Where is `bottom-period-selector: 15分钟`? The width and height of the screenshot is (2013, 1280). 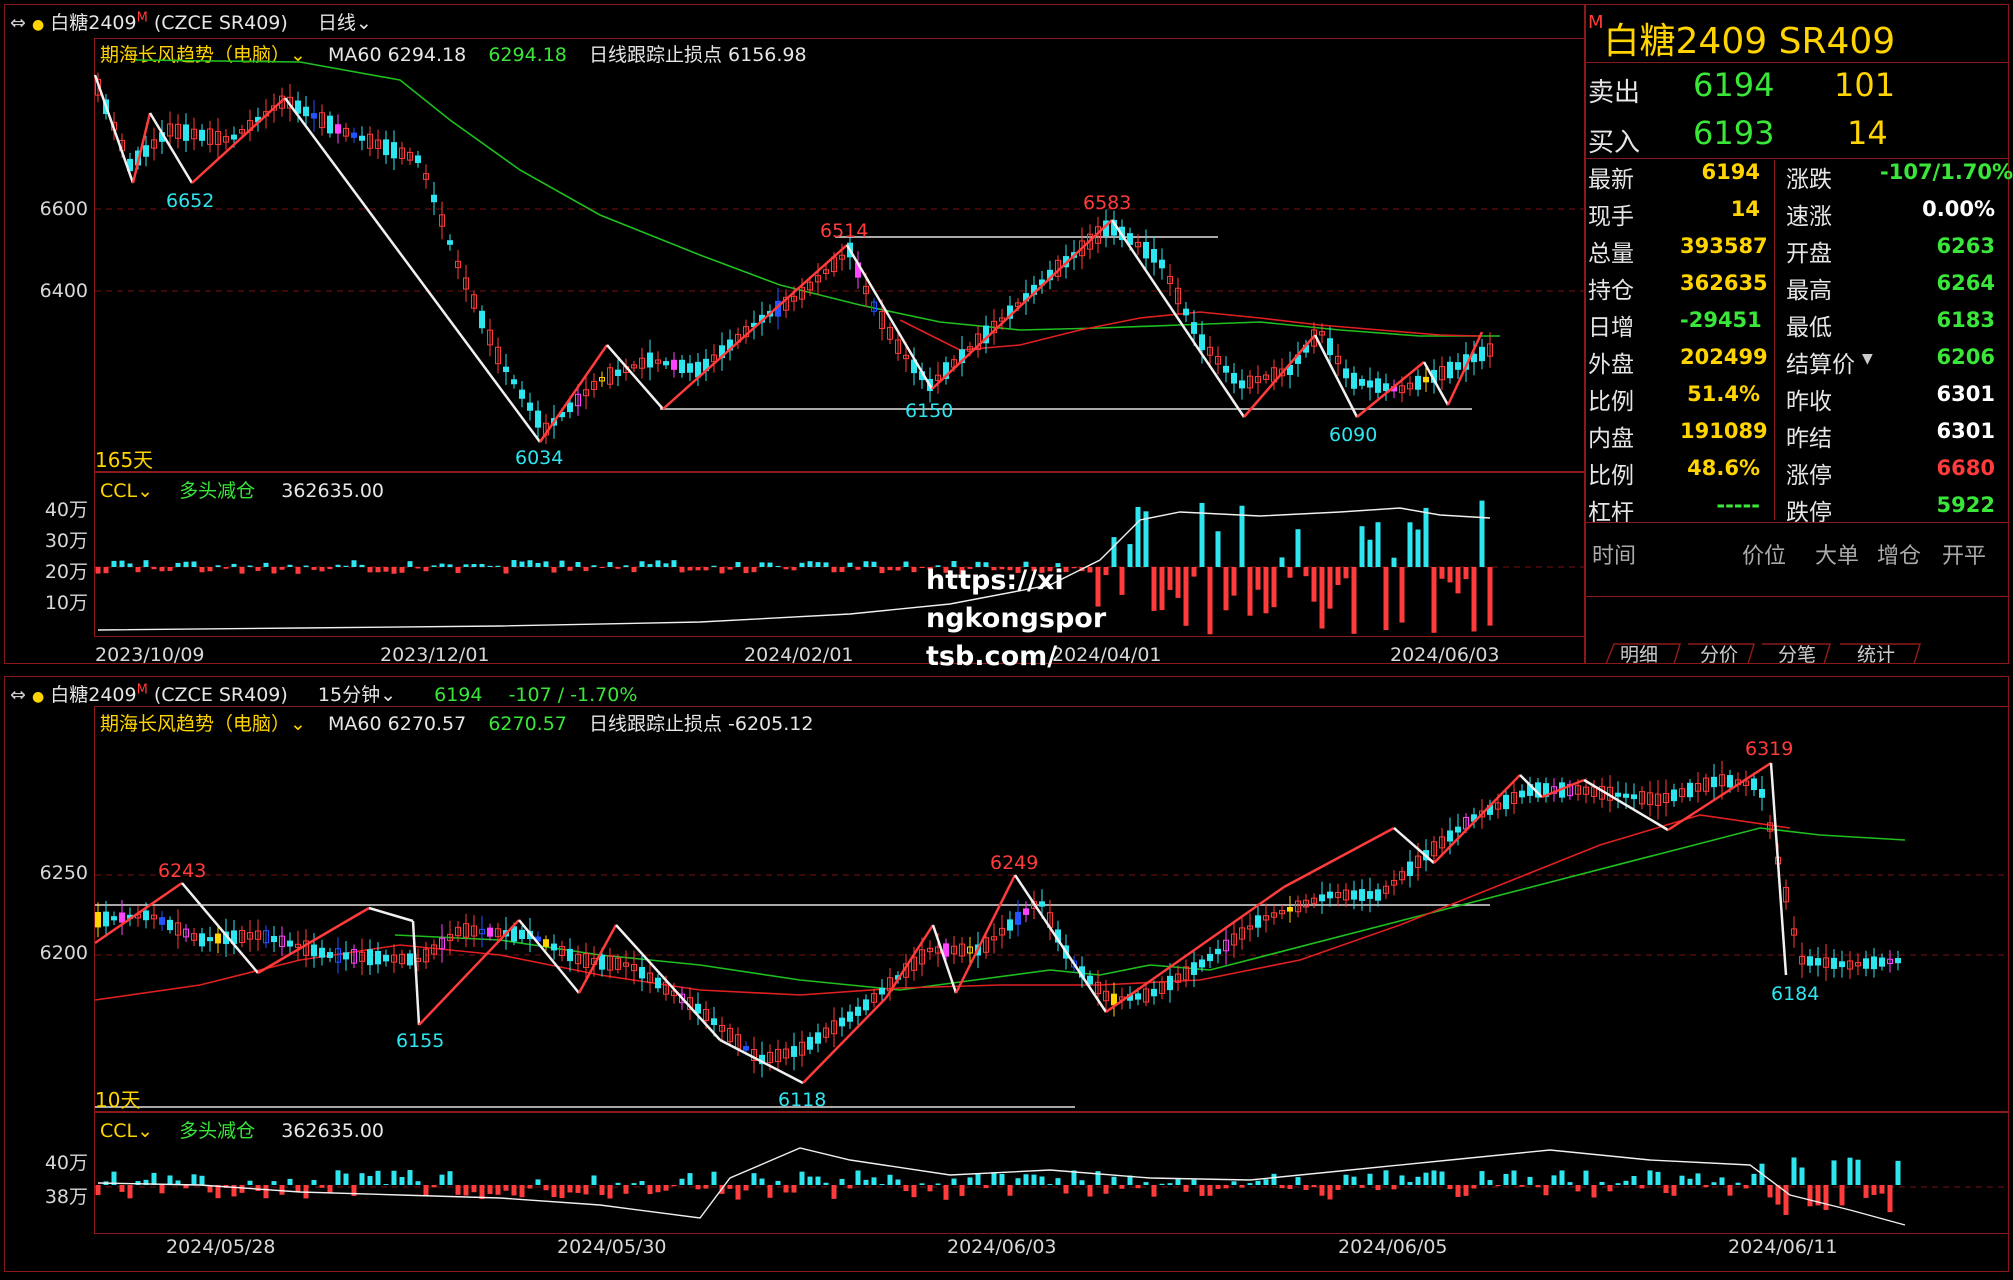 bottom-period-selector: 15分钟 is located at coordinates (349, 695).